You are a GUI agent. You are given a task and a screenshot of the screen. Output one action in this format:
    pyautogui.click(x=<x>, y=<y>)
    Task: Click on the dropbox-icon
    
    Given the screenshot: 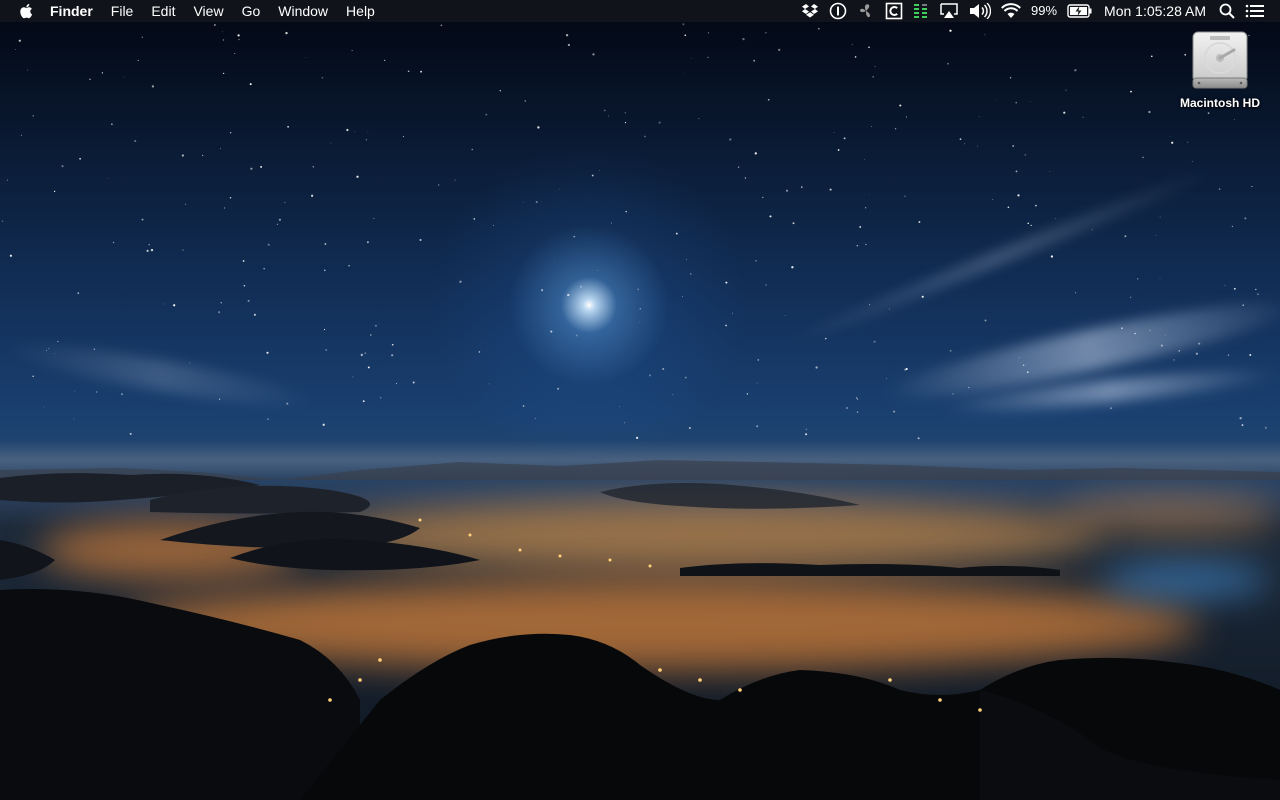 What is the action you would take?
    pyautogui.click(x=810, y=11)
    